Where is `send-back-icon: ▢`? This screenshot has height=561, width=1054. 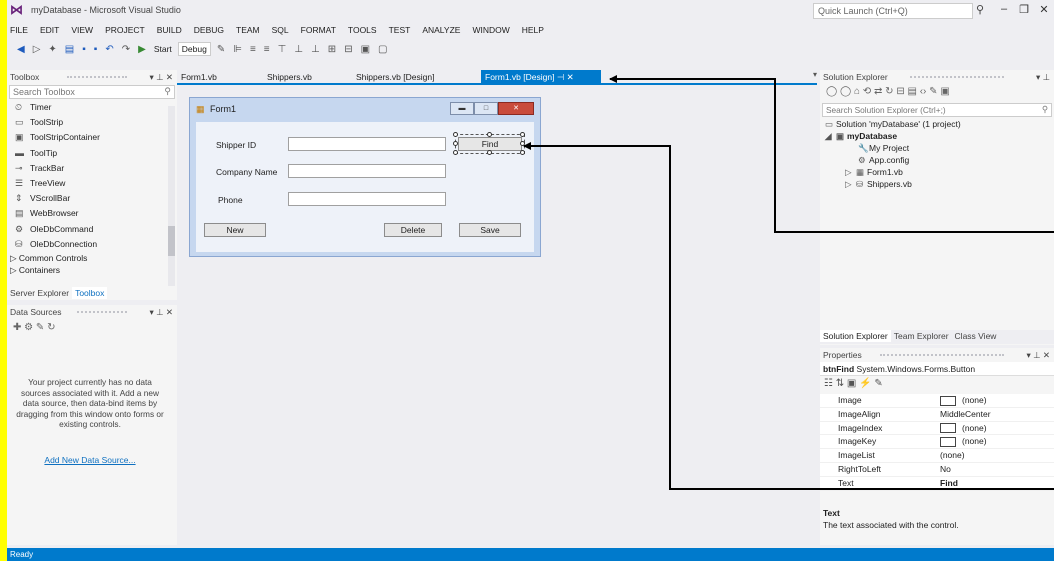 send-back-icon: ▢ is located at coordinates (382, 49).